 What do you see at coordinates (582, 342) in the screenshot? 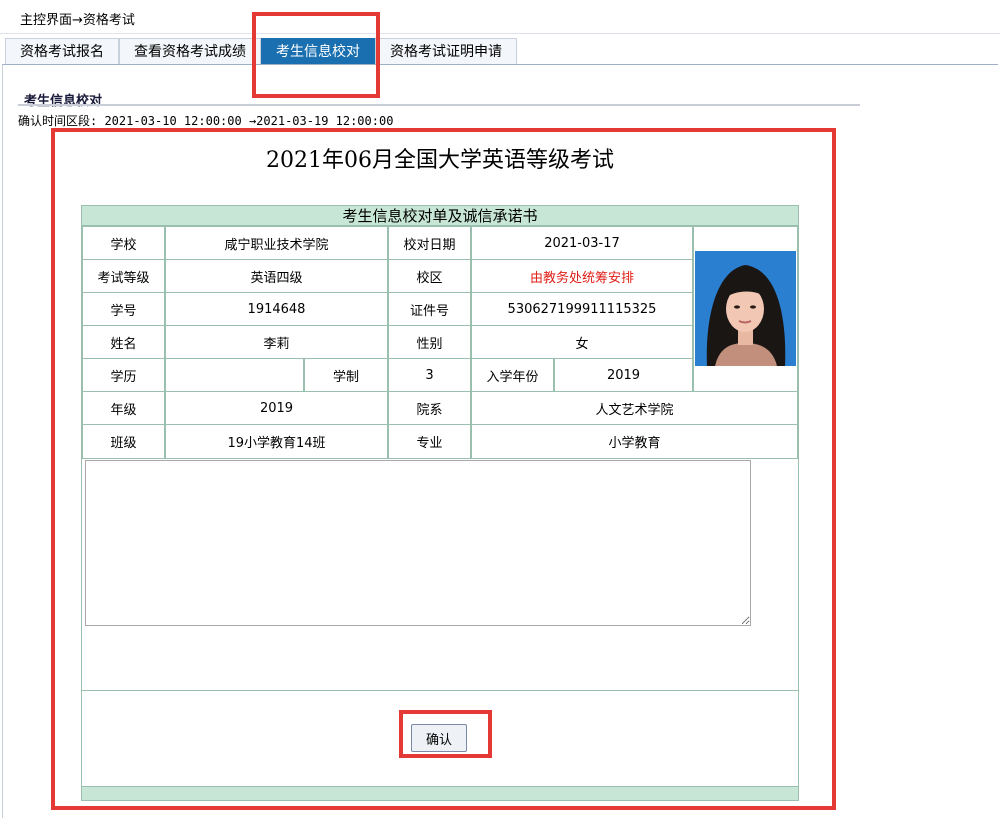
I see `value-gender: 女` at bounding box center [582, 342].